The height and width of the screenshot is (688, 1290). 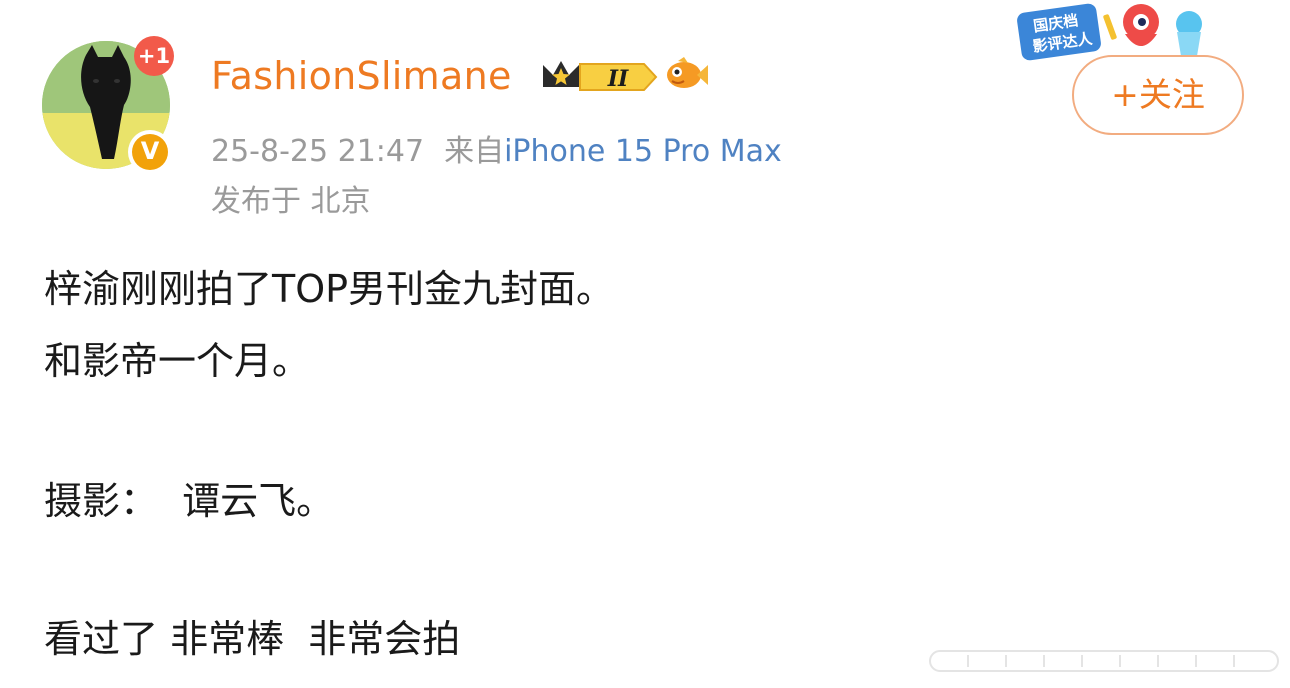 What do you see at coordinates (329, 289) in the screenshot?
I see `post-line: 梓渝刚刚拍了TOP男刊金九封面。` at bounding box center [329, 289].